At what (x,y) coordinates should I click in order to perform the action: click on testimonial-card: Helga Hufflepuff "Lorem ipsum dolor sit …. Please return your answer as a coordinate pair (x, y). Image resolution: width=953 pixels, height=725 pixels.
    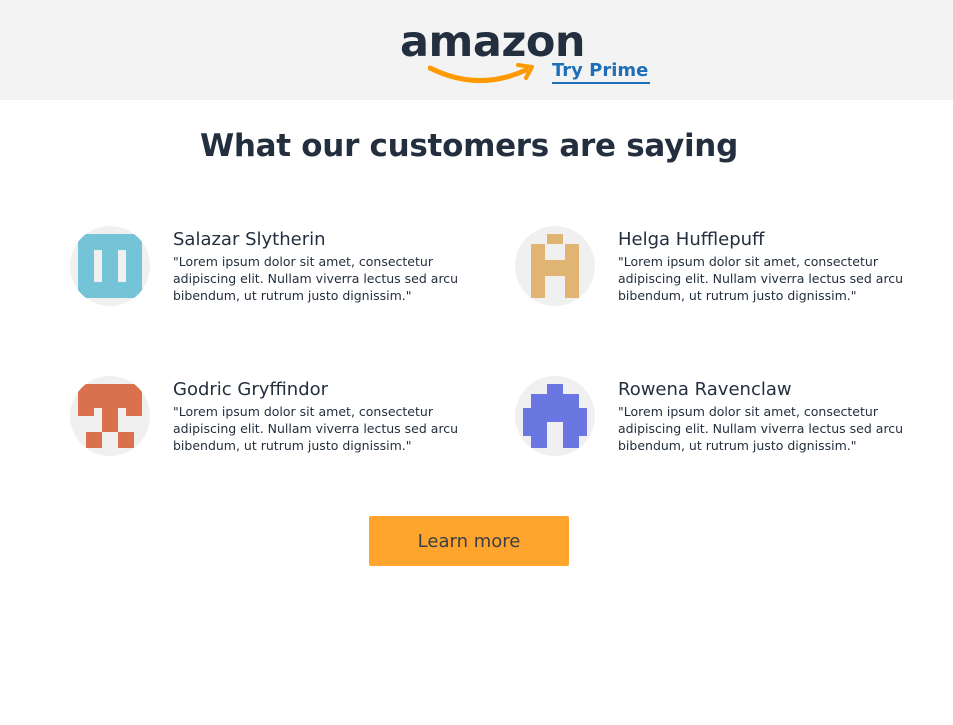
    Looking at the image, I should click on (725, 271).